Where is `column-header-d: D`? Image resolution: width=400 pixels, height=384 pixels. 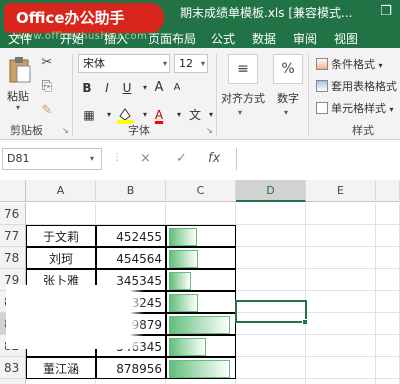 column-header-d: D is located at coordinates (271, 191).